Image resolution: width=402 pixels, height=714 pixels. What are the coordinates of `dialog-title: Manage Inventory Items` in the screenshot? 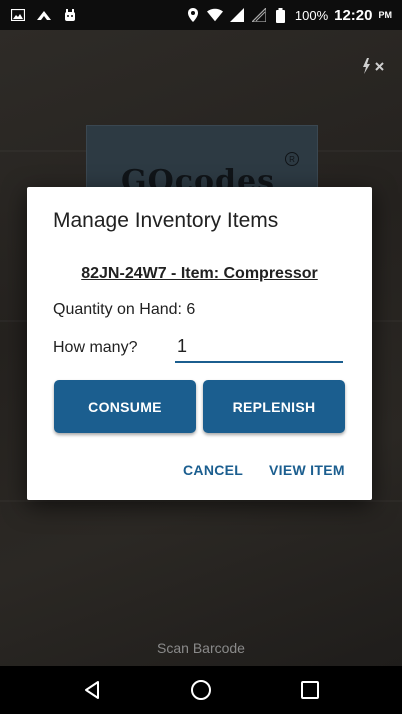 It's located at (166, 220).